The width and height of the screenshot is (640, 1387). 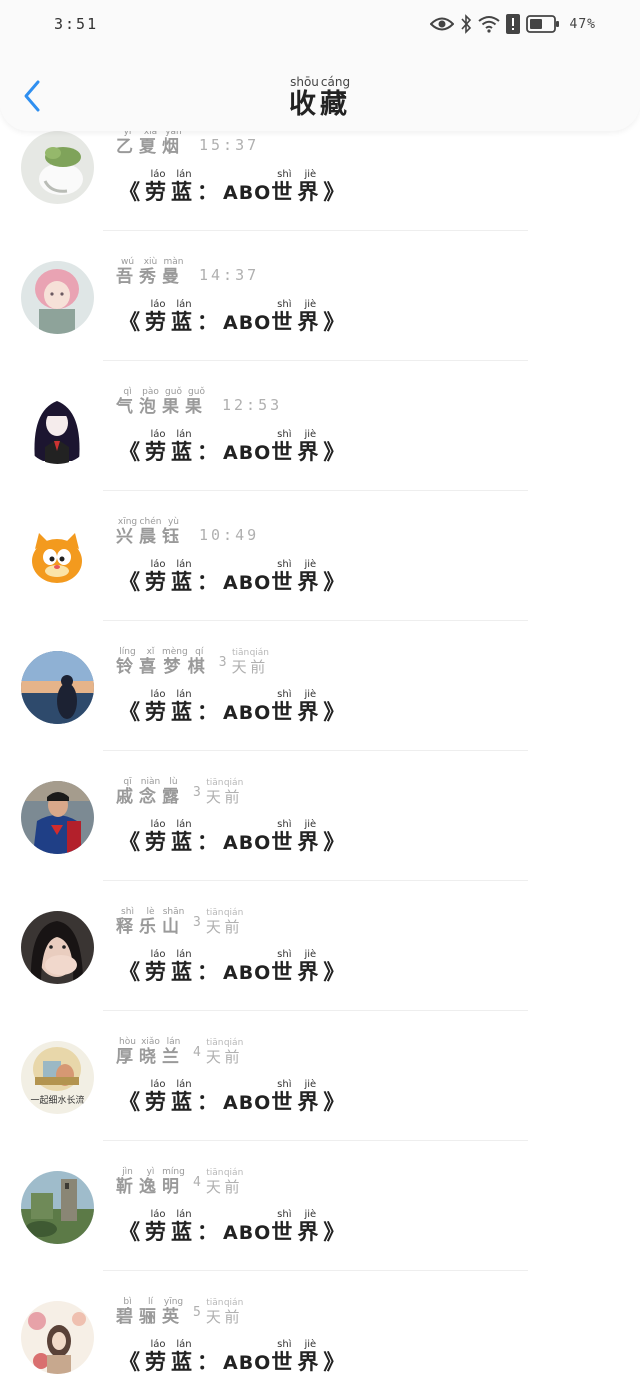 I want to click on item-meta: 铃líng喜xǐ梦mèng棋qí 3 天tiān前qián, so click(x=192, y=662).